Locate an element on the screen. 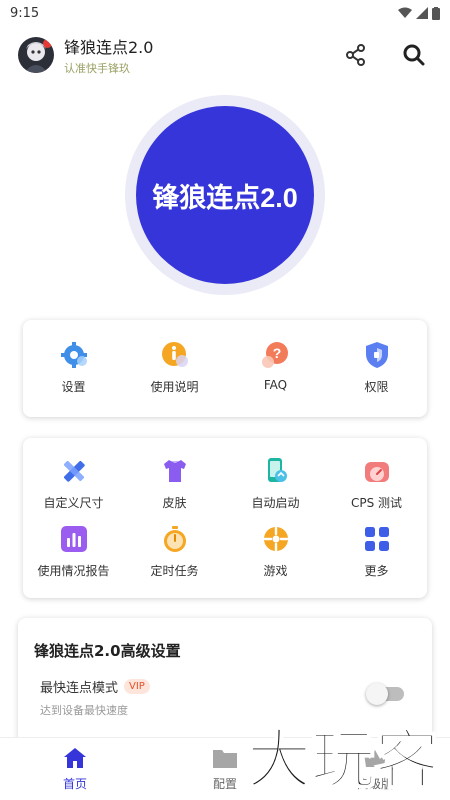 The height and width of the screenshot is (800, 450). game-item: 游戏 is located at coordinates (275, 551).